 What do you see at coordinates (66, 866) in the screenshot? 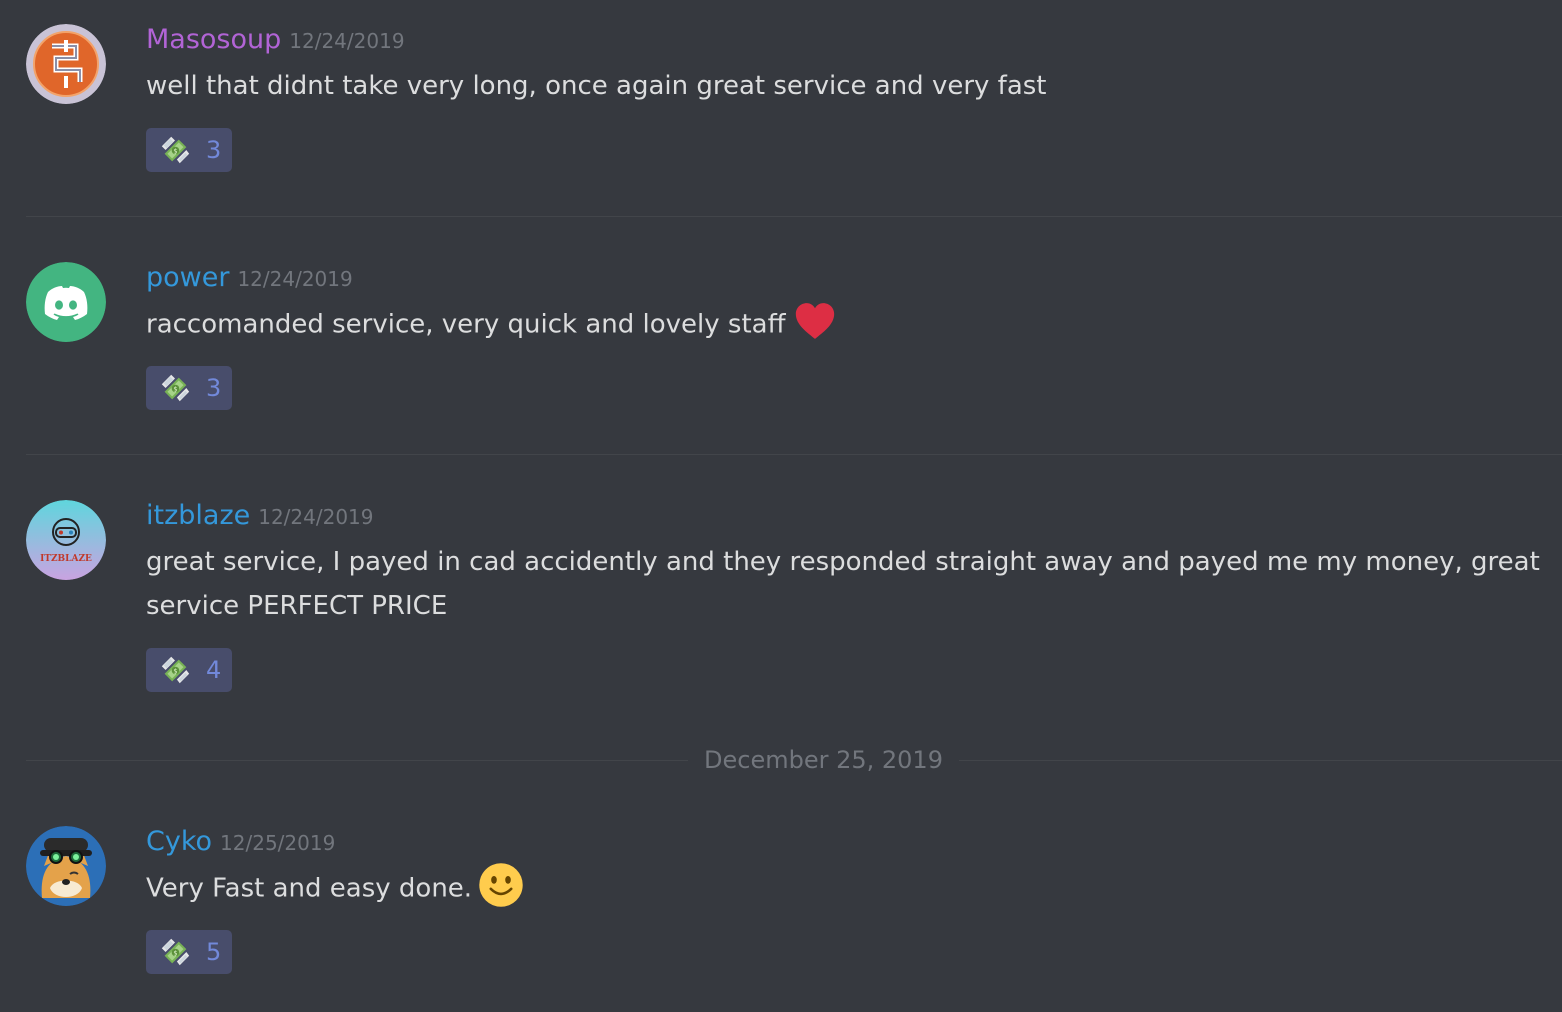
I see `shiba-dog-avatar` at bounding box center [66, 866].